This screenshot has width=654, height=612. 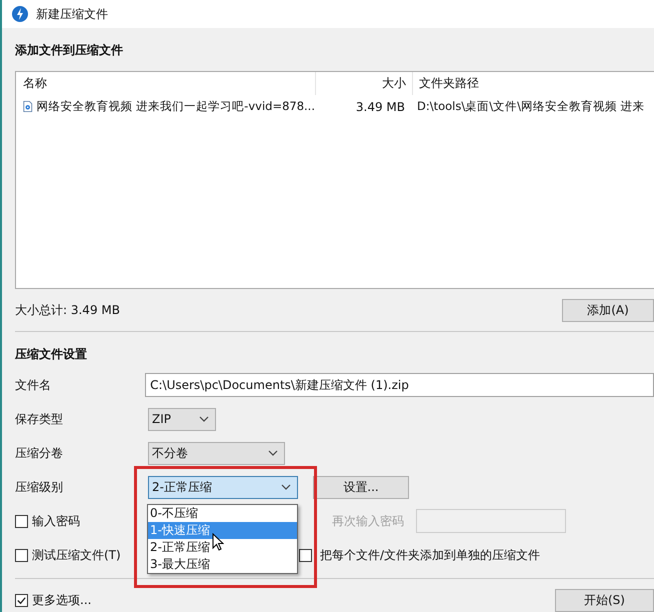 What do you see at coordinates (67, 310) in the screenshot?
I see `total-size: 大小总计: 3.49 MB` at bounding box center [67, 310].